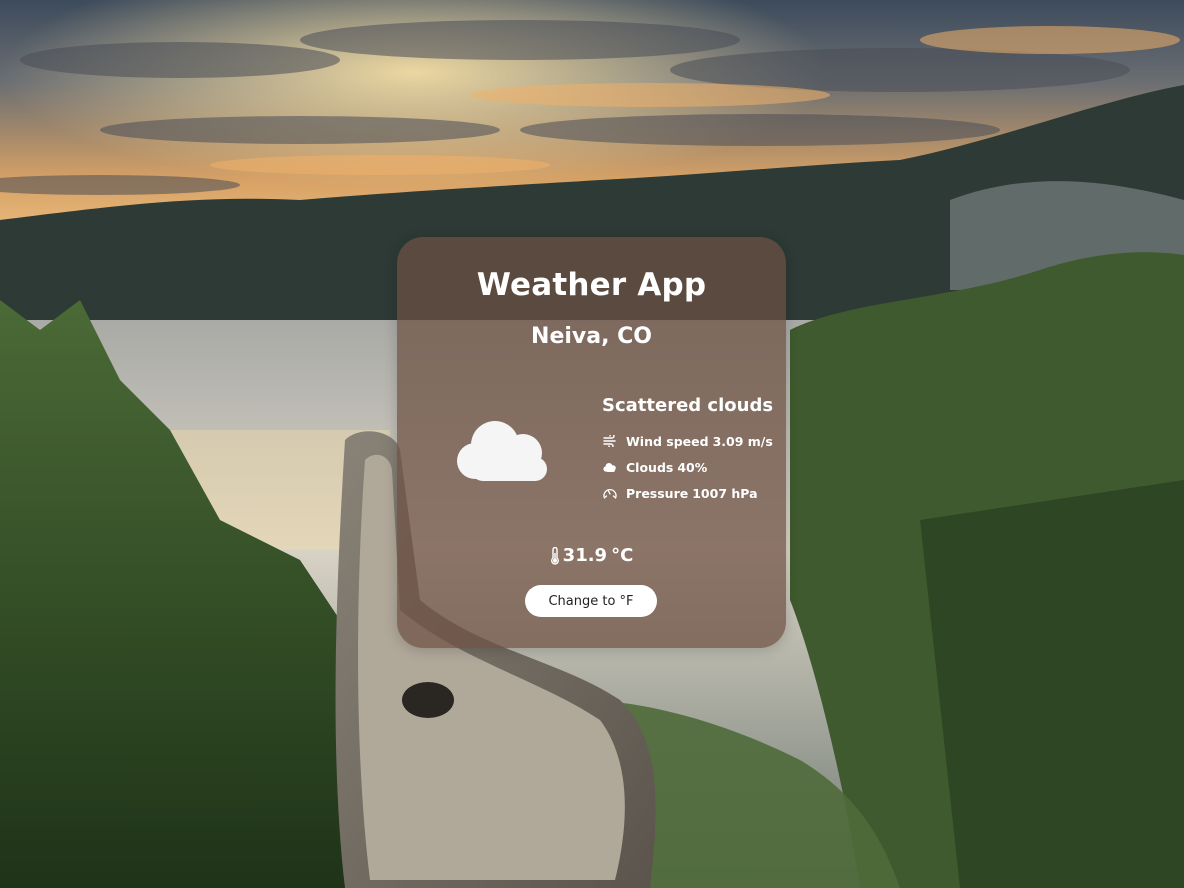 Image resolution: width=1184 pixels, height=888 pixels. Describe the element at coordinates (622, 555) in the screenshot. I see `temperature-unit: °C` at that location.